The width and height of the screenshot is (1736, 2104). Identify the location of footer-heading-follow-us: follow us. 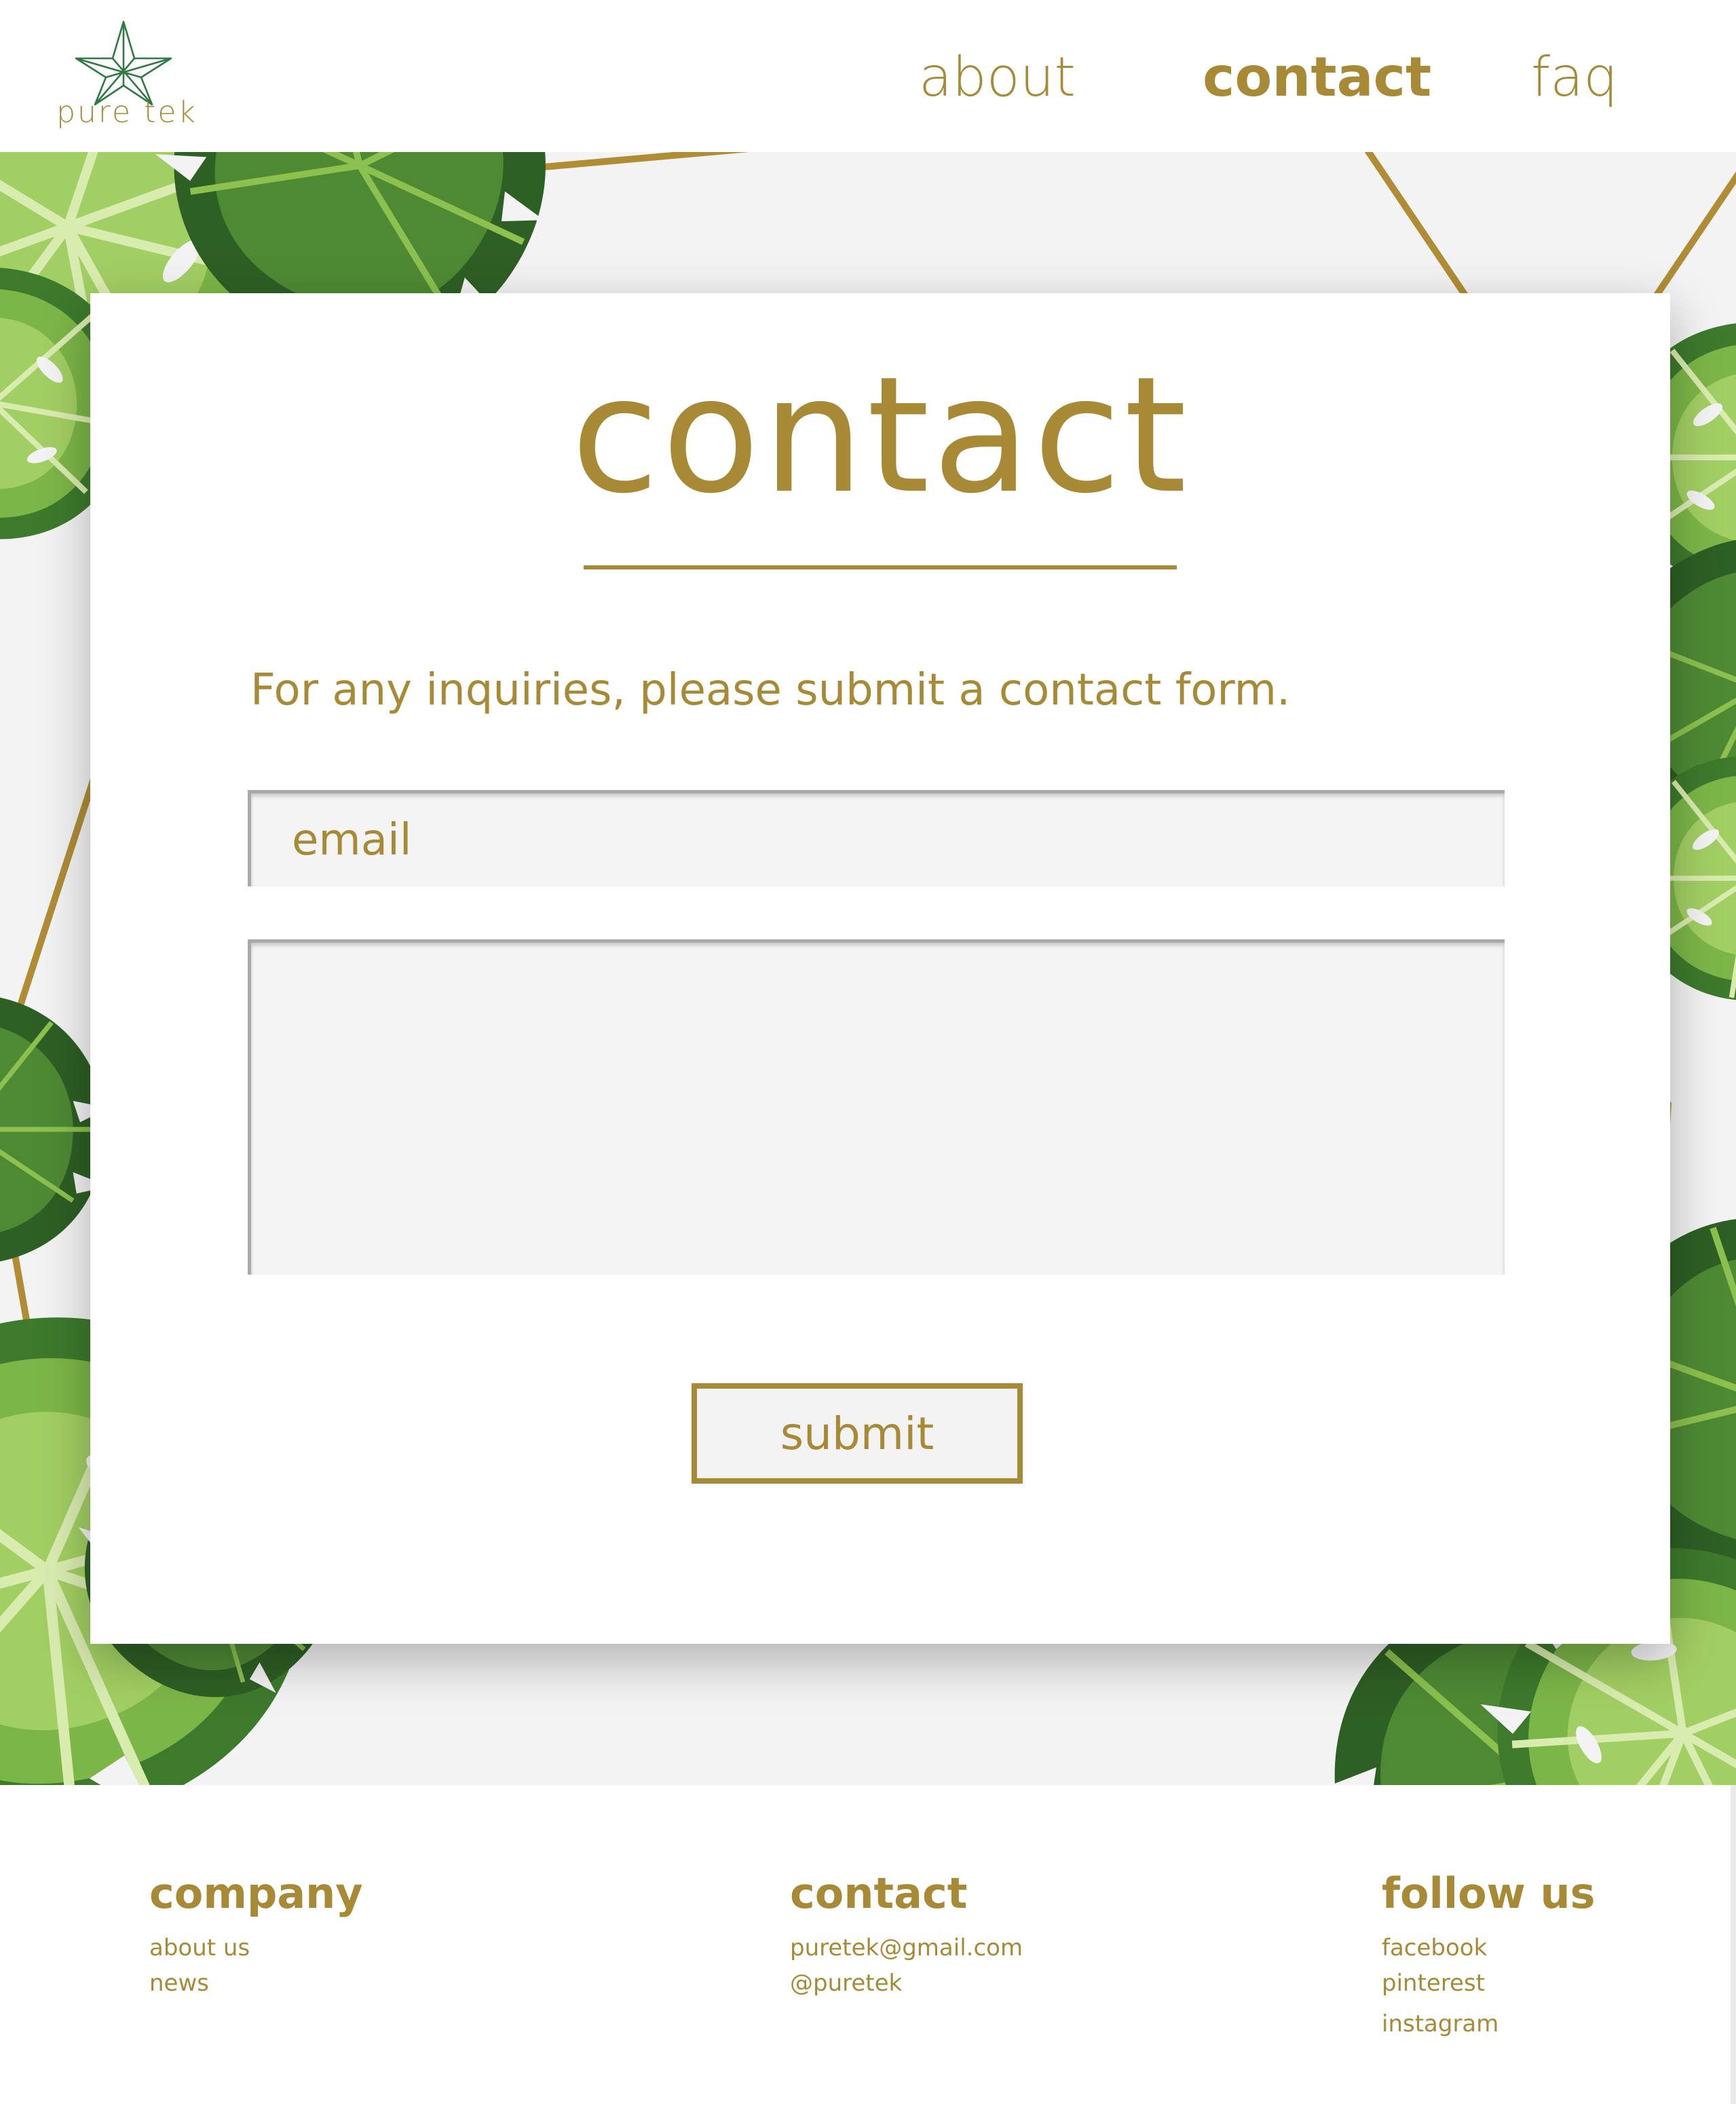
(1489, 1893).